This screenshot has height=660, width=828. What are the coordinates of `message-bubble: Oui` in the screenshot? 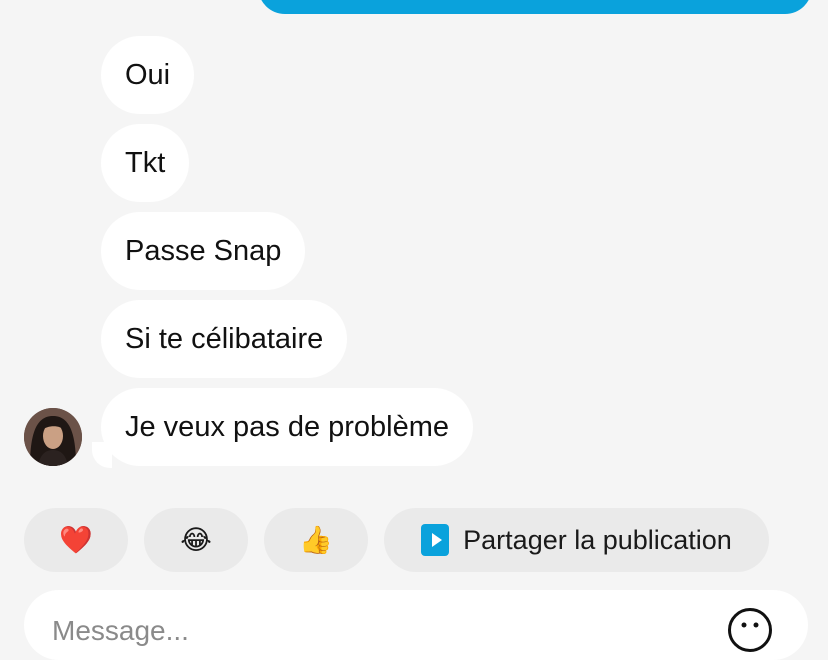 It's located at (148, 75).